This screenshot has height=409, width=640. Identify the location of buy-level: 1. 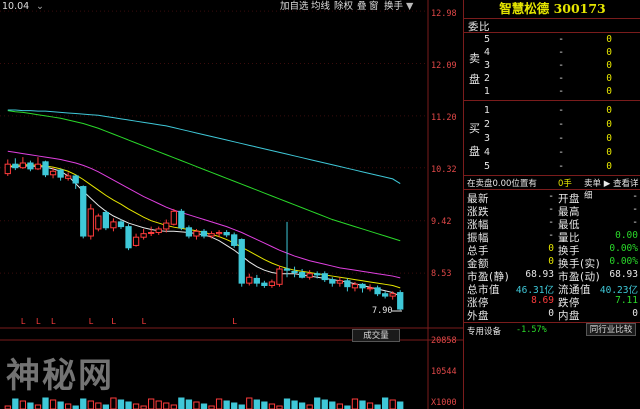
(487, 110).